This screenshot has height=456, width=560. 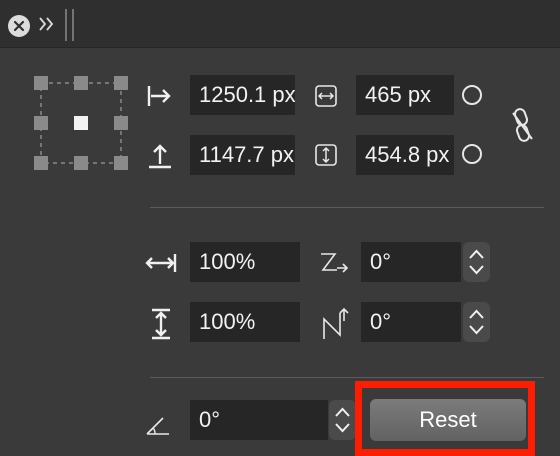 What do you see at coordinates (245, 262) in the screenshot?
I see `scale-horizontal-field: 100%` at bounding box center [245, 262].